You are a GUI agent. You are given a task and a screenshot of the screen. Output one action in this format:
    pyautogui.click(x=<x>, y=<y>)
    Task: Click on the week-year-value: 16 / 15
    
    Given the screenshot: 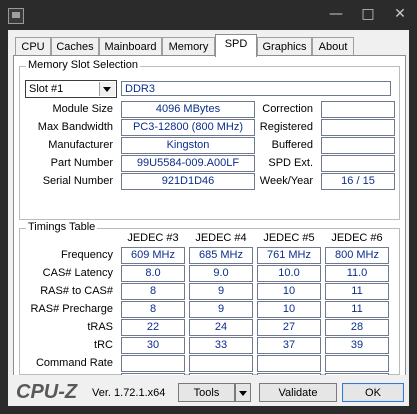 What is the action you would take?
    pyautogui.click(x=358, y=181)
    